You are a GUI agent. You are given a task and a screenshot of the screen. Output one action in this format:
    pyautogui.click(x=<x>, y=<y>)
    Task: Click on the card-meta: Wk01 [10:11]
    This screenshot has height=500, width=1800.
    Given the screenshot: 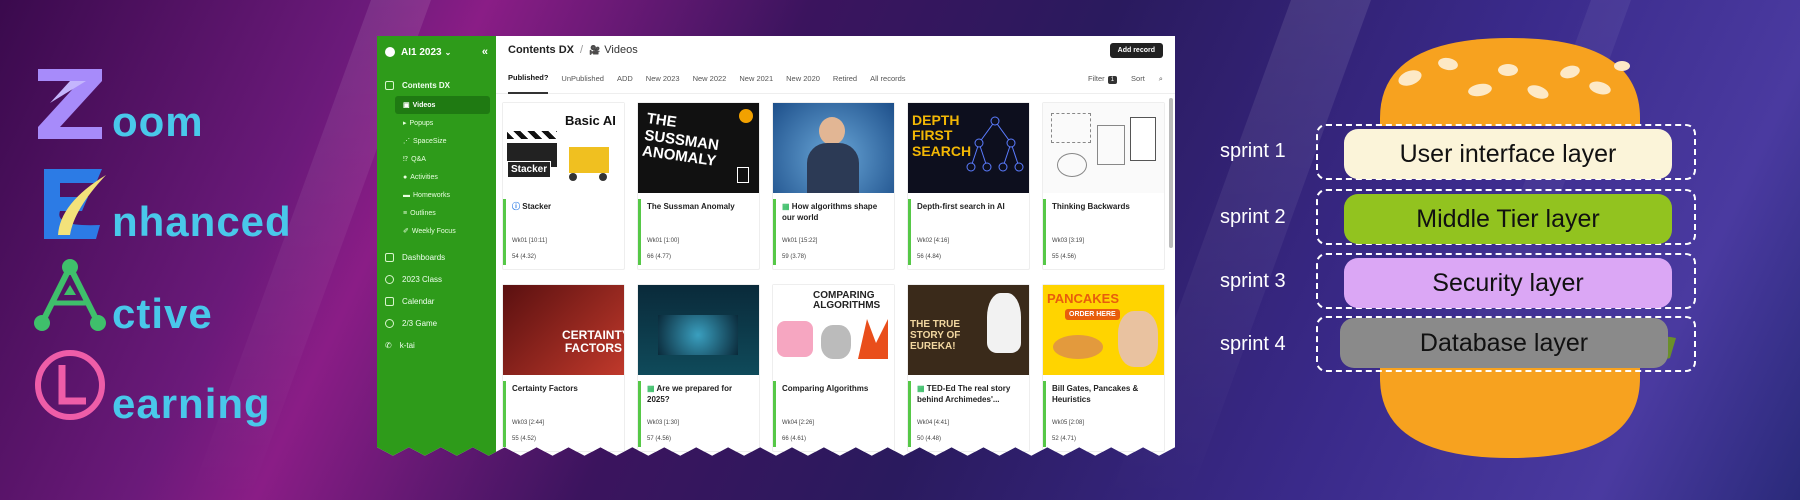 What is the action you would take?
    pyautogui.click(x=529, y=241)
    